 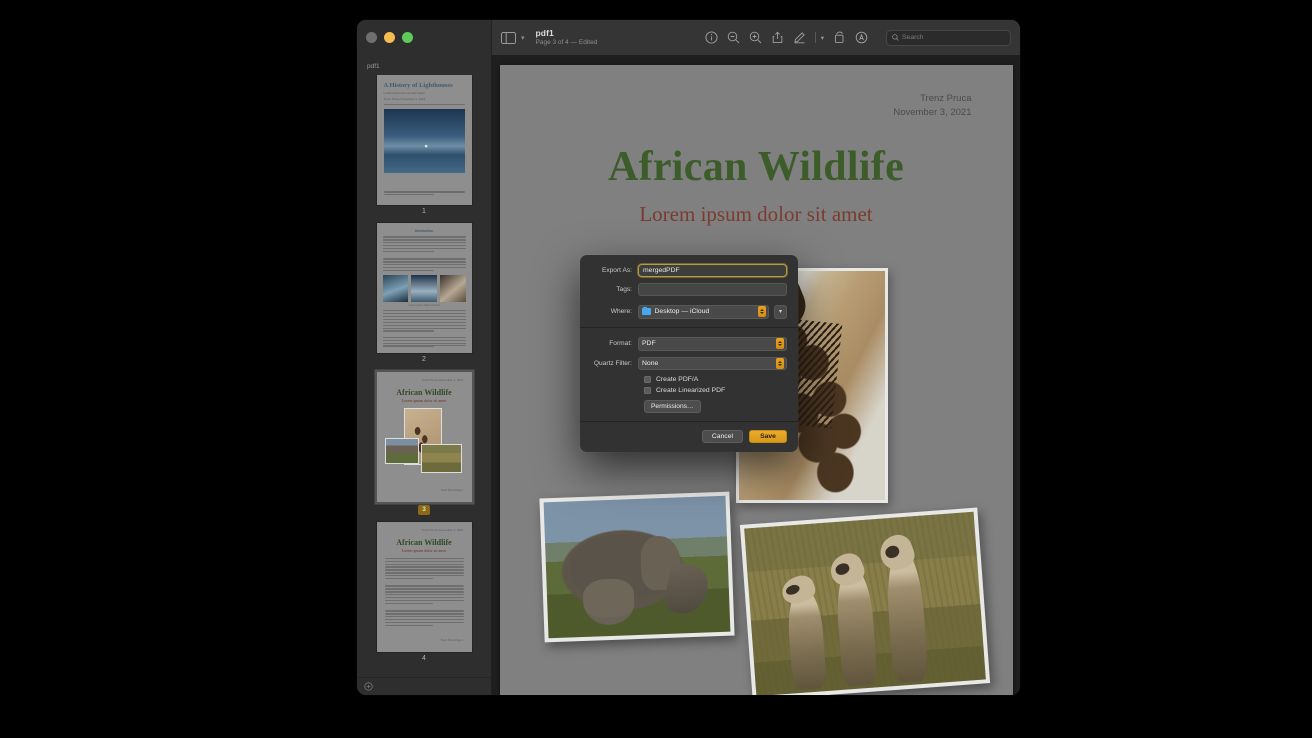 What do you see at coordinates (424, 400) in the screenshot?
I see `thumb3-subheading: Lorem ipsum dolor sit amet` at bounding box center [424, 400].